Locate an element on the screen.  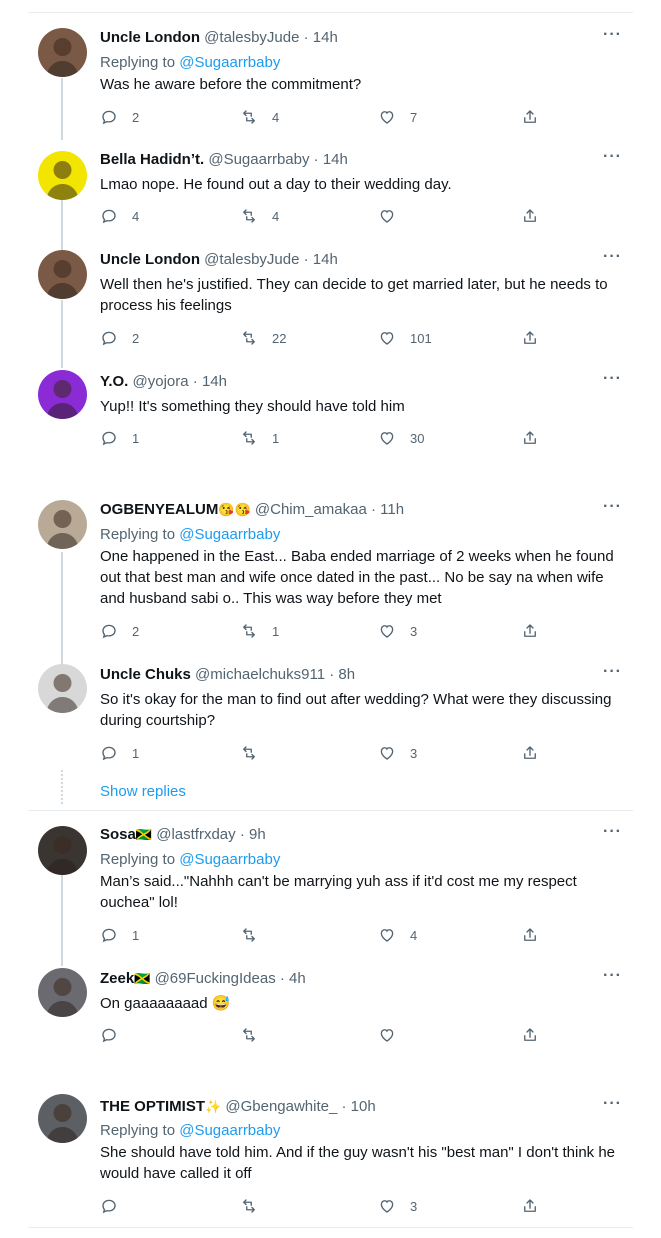
like-button: 7 is located at coordinates (397, 117).